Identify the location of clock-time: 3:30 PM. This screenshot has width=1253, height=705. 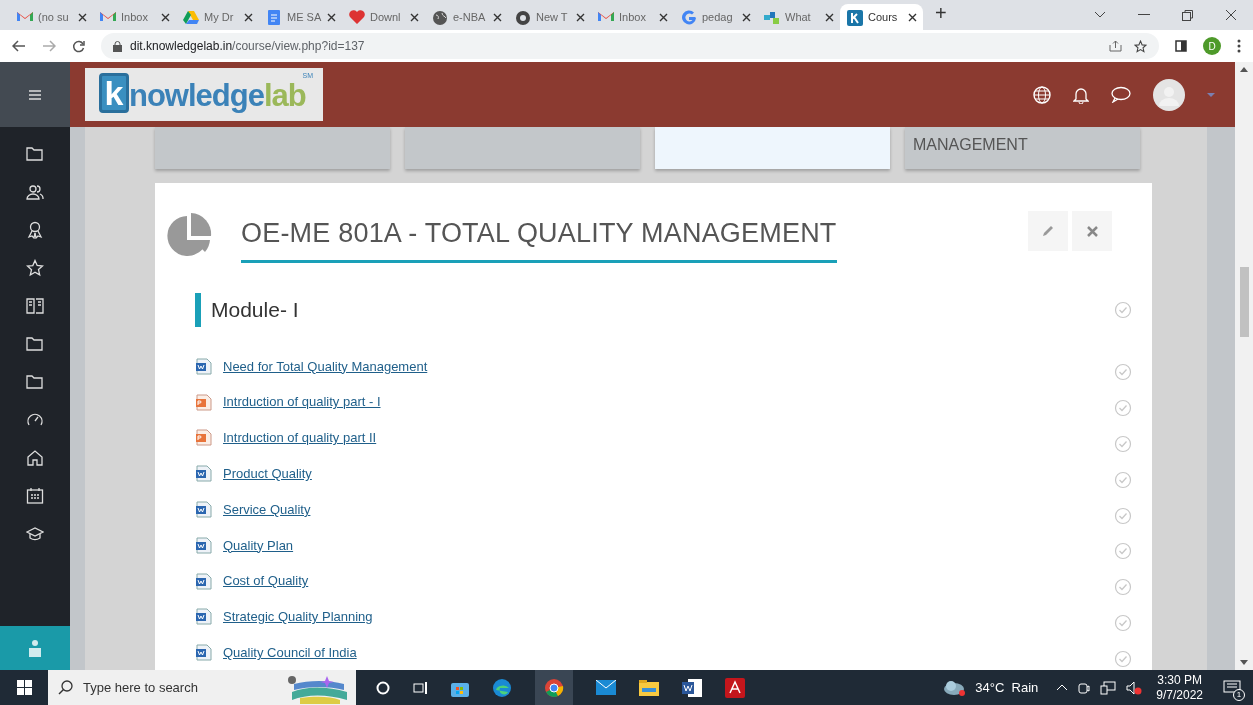
(1179, 680).